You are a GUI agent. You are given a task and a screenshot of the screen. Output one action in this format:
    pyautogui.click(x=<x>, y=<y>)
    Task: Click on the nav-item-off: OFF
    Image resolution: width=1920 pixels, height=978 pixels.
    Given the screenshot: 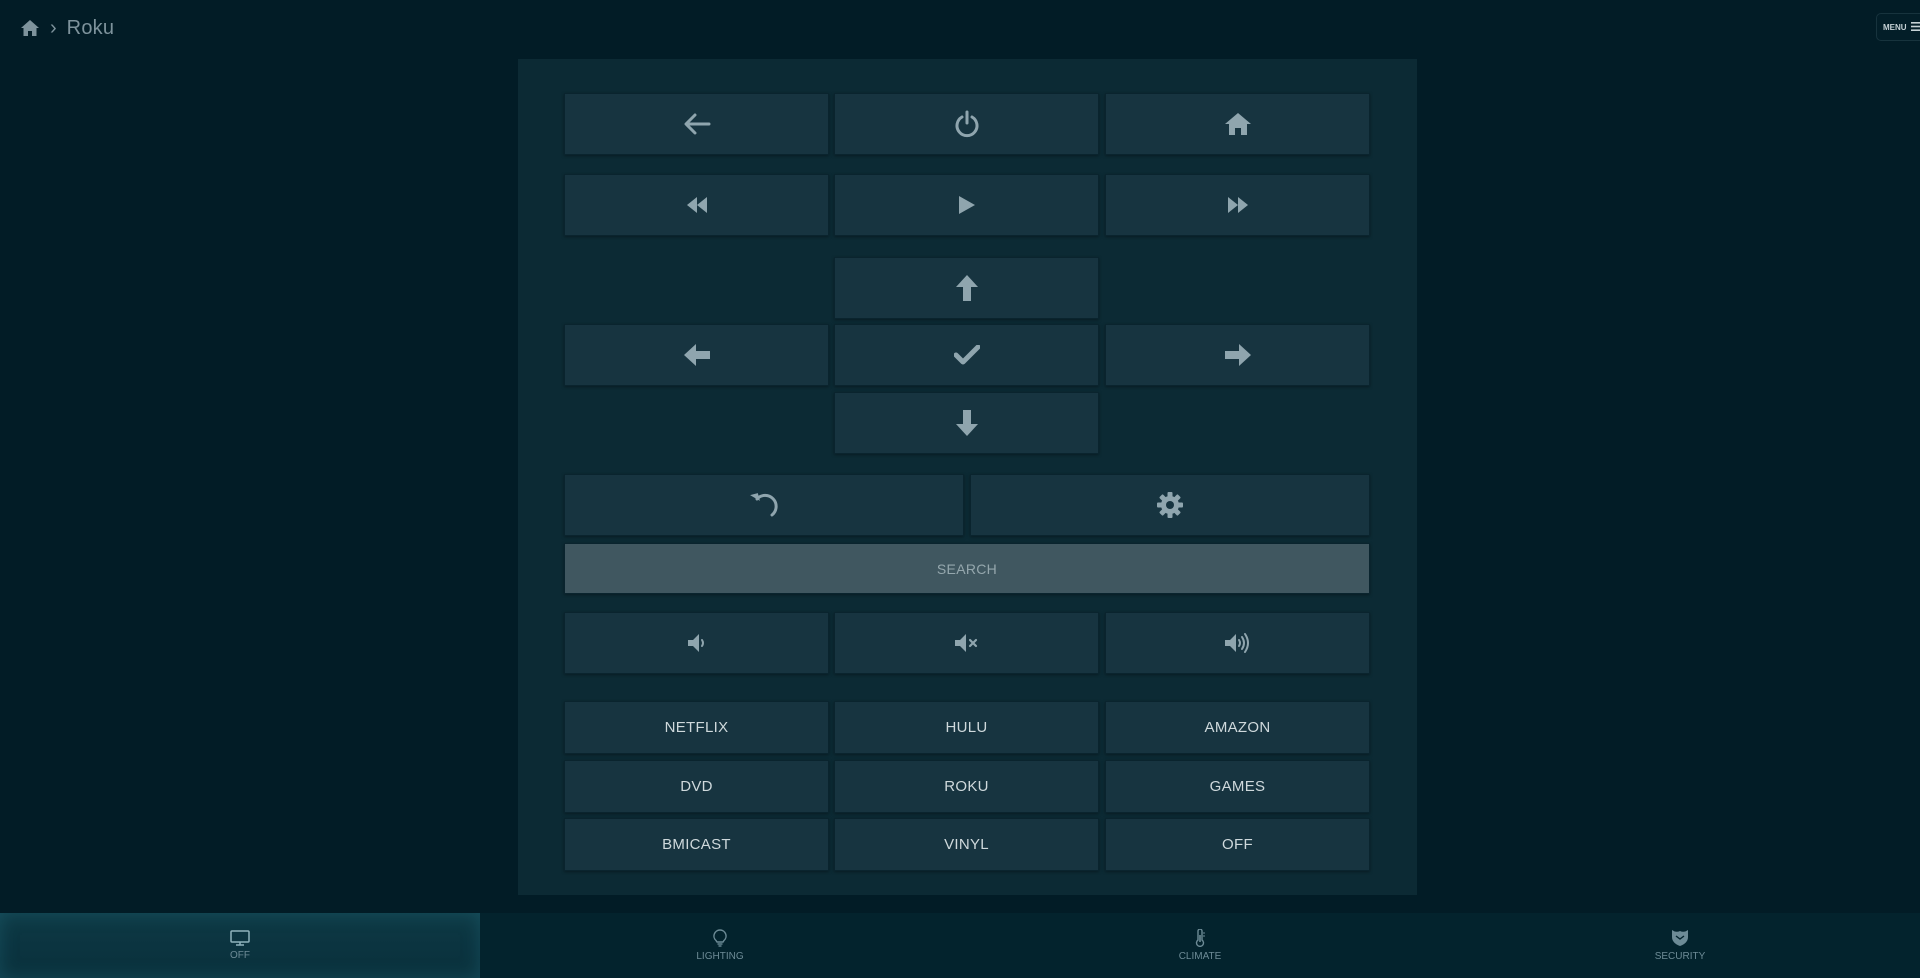 What is the action you would take?
    pyautogui.click(x=240, y=945)
    